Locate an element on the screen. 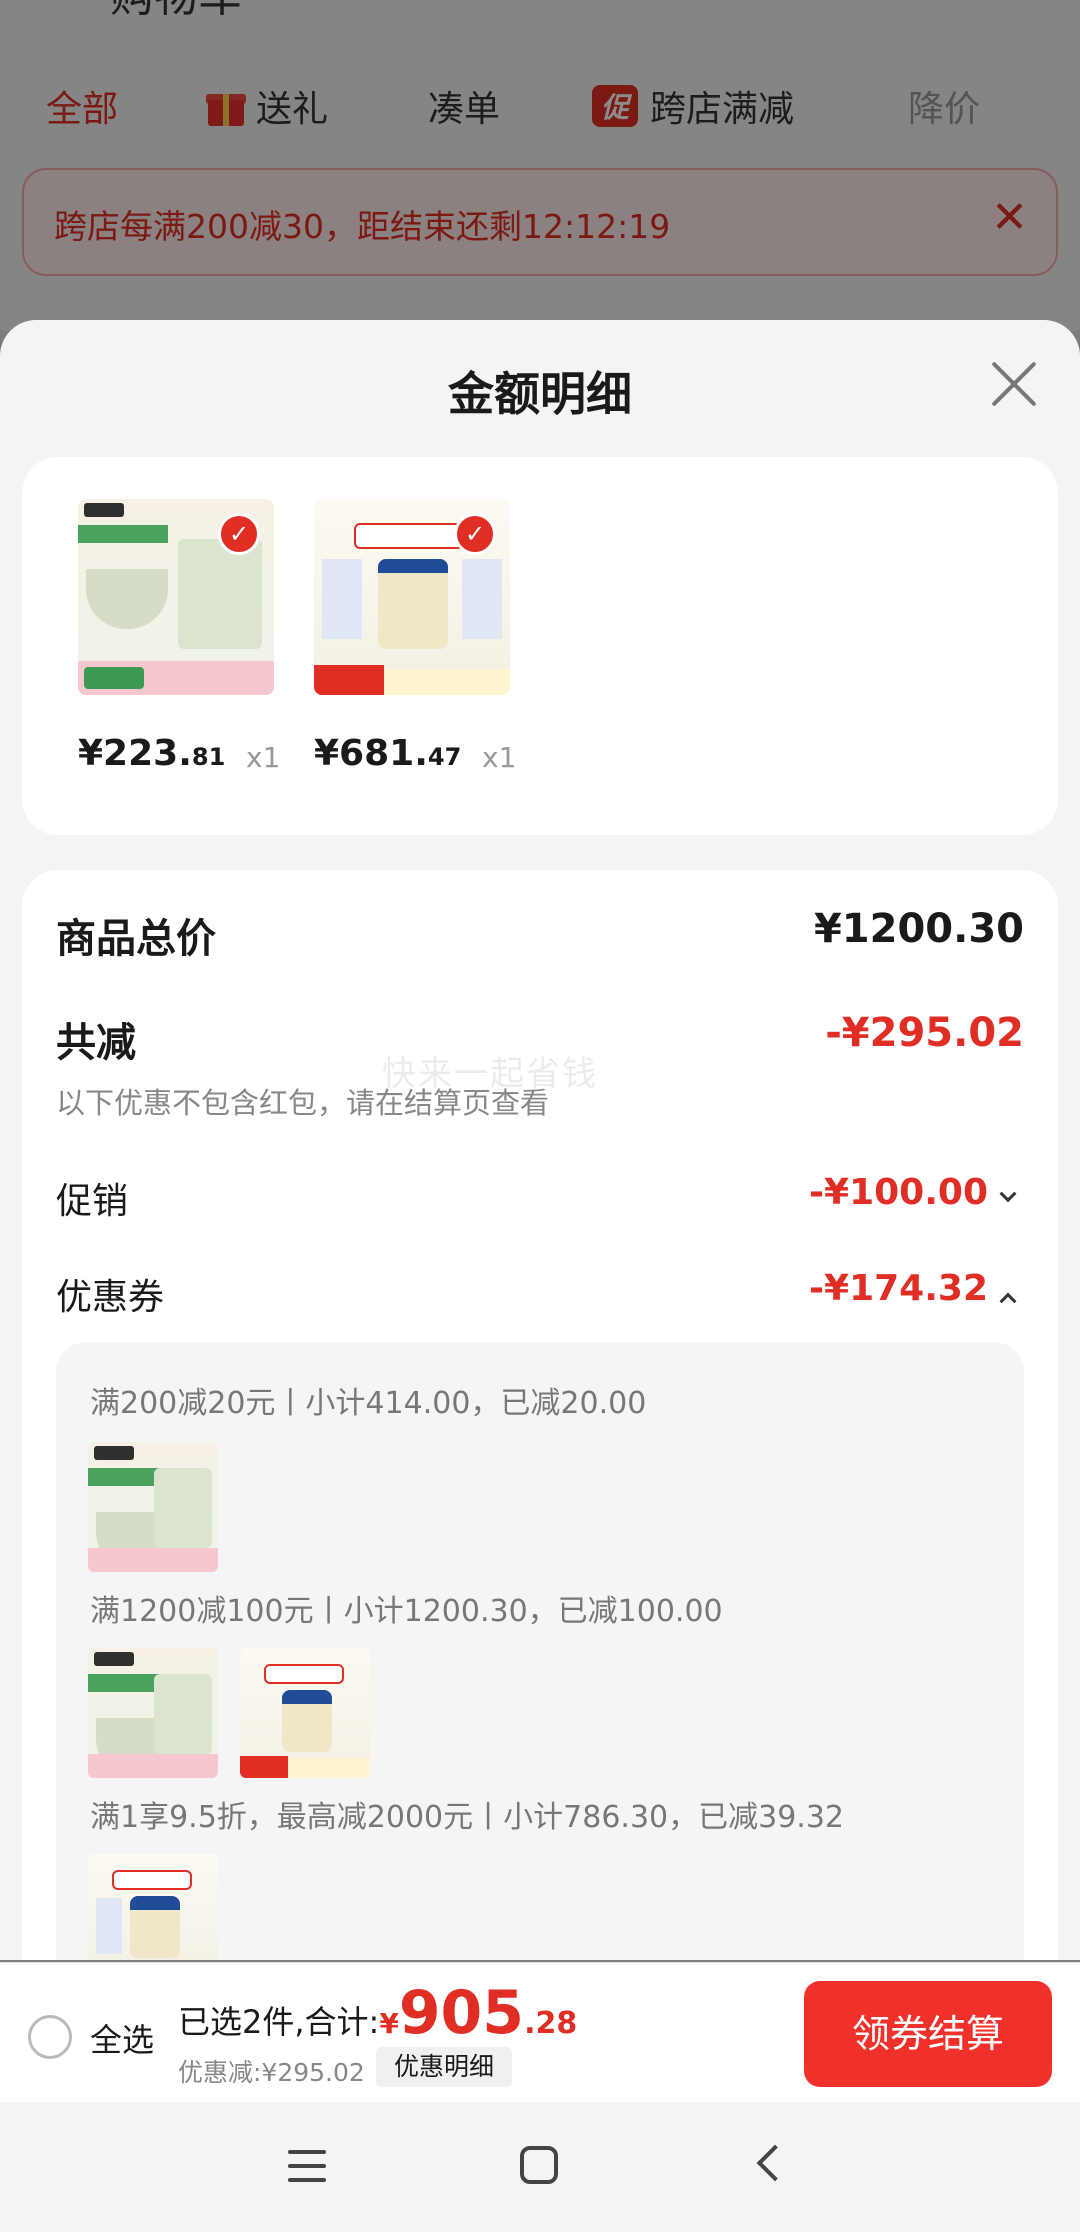  coupon-rule: 满200减20元丨小计414.00，已减20.00 is located at coordinates (368, 1403).